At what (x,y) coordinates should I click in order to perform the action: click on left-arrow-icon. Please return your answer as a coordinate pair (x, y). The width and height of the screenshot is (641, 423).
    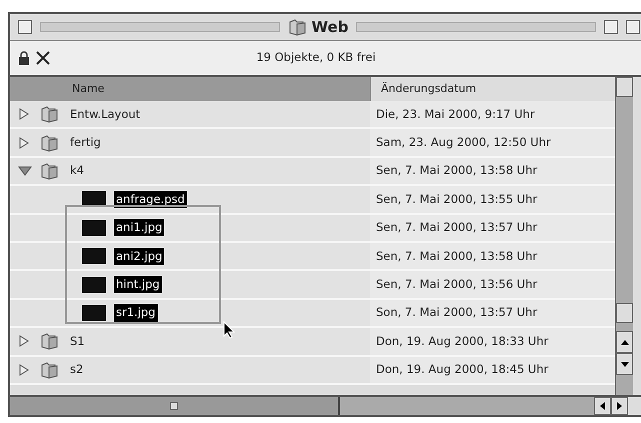
    Looking at the image, I should click on (602, 406).